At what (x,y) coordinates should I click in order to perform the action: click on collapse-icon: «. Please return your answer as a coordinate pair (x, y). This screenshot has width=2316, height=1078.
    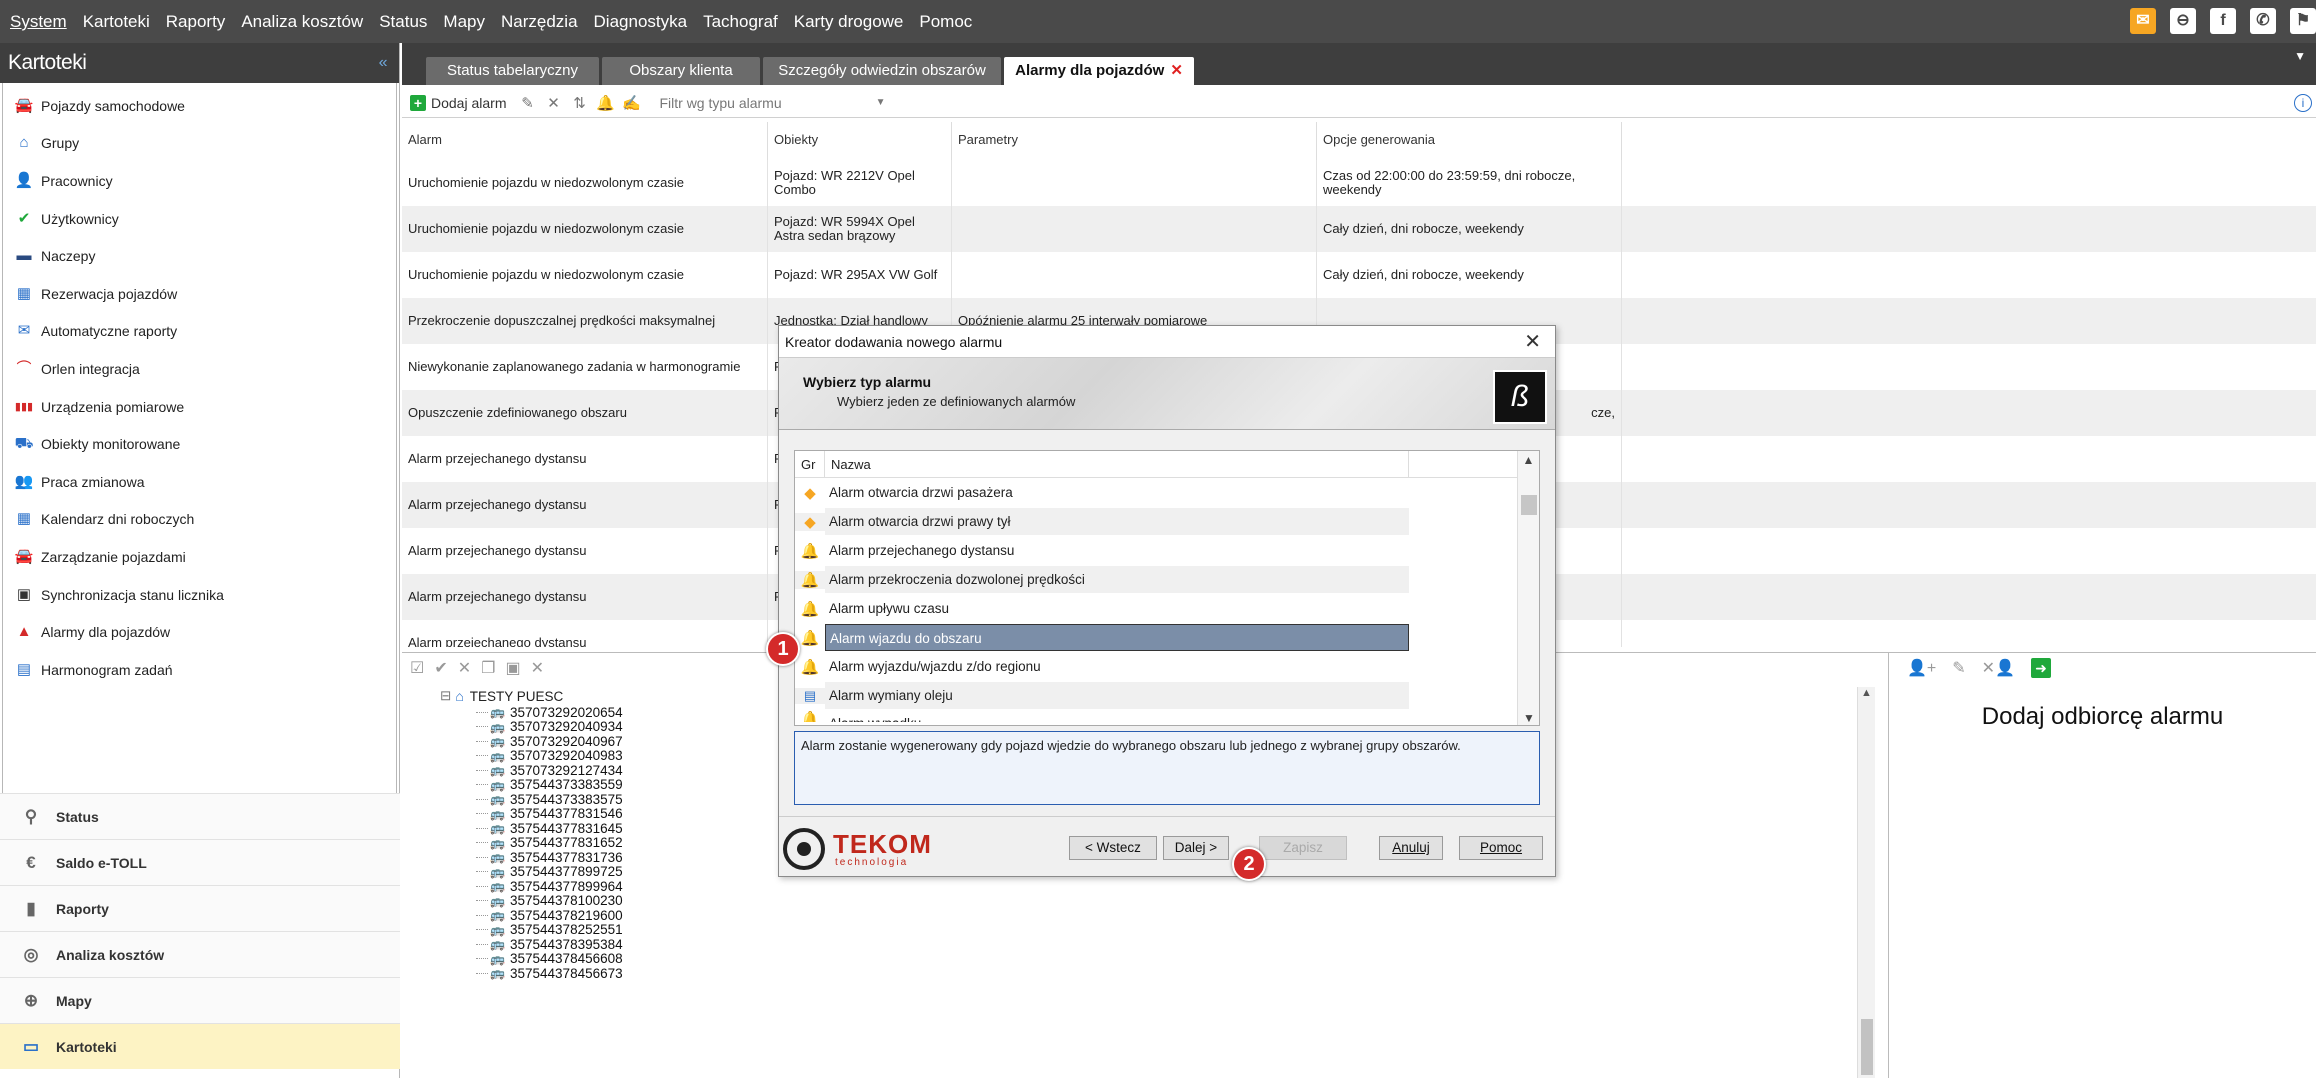
    Looking at the image, I should click on (383, 63).